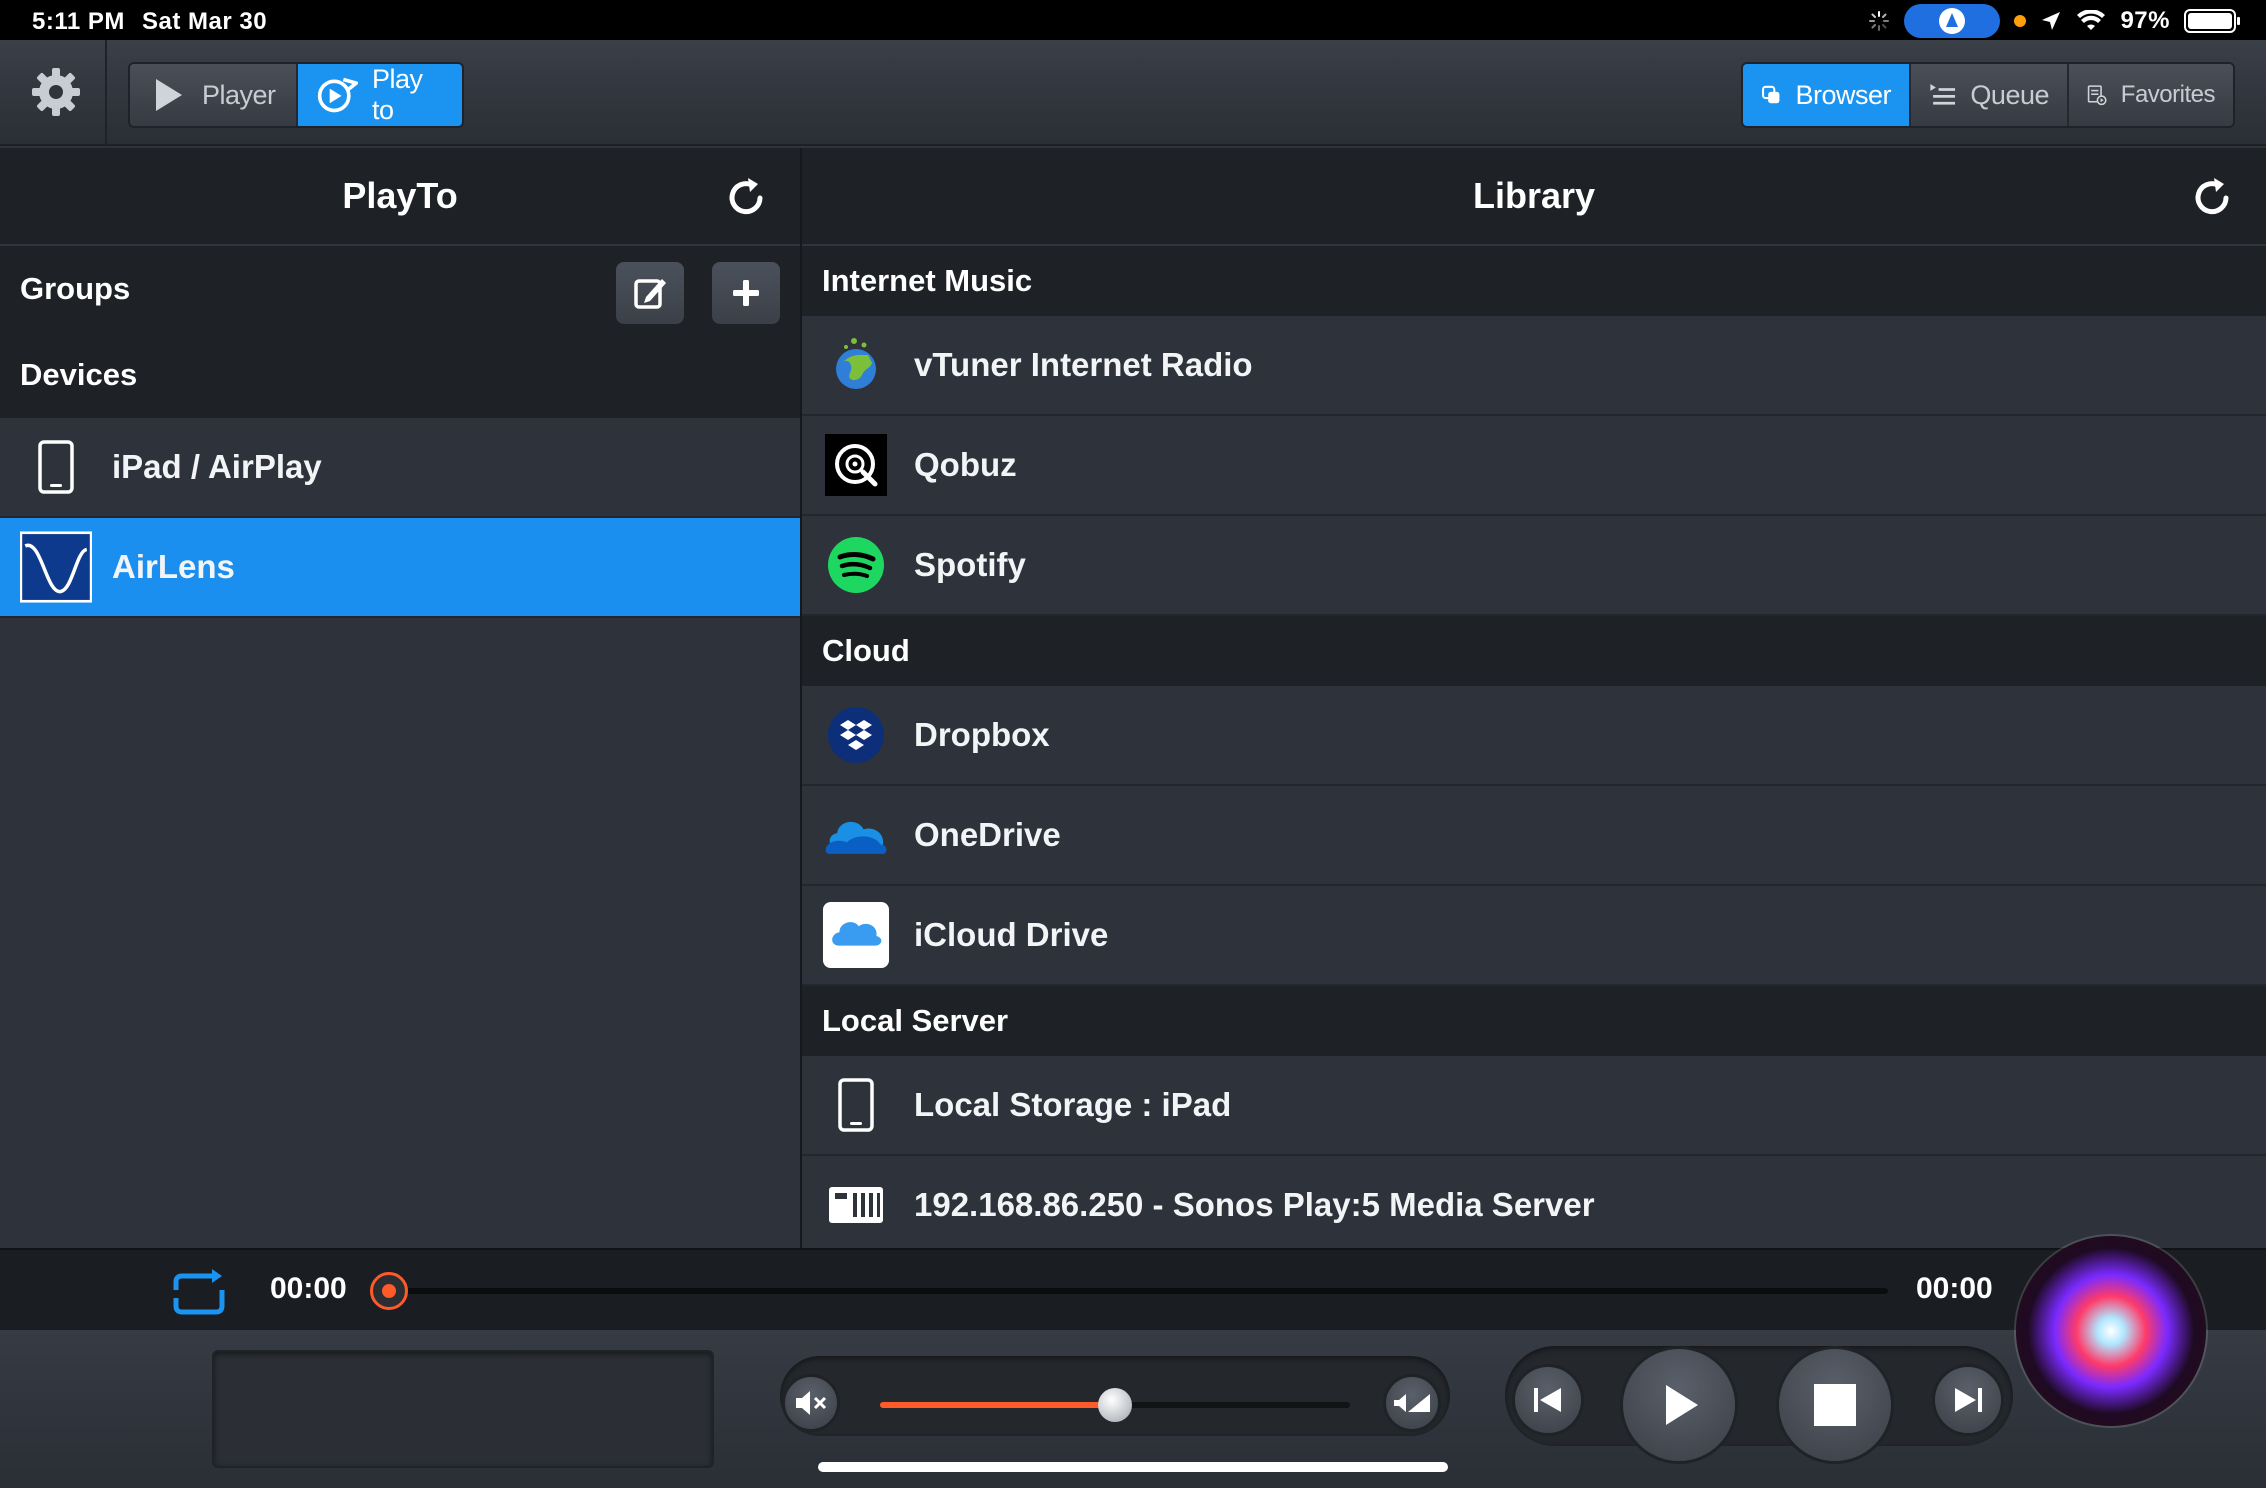 Image resolution: width=2266 pixels, height=1488 pixels. I want to click on browser-tab: Browser, so click(1826, 95).